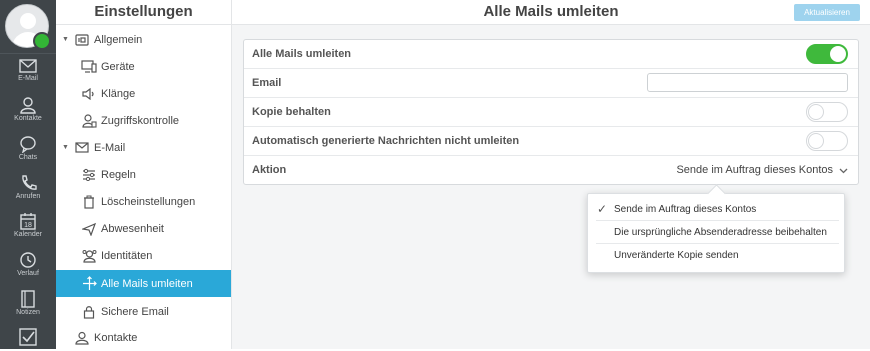 The width and height of the screenshot is (870, 351). I want to click on devices-icon, so click(89, 67).